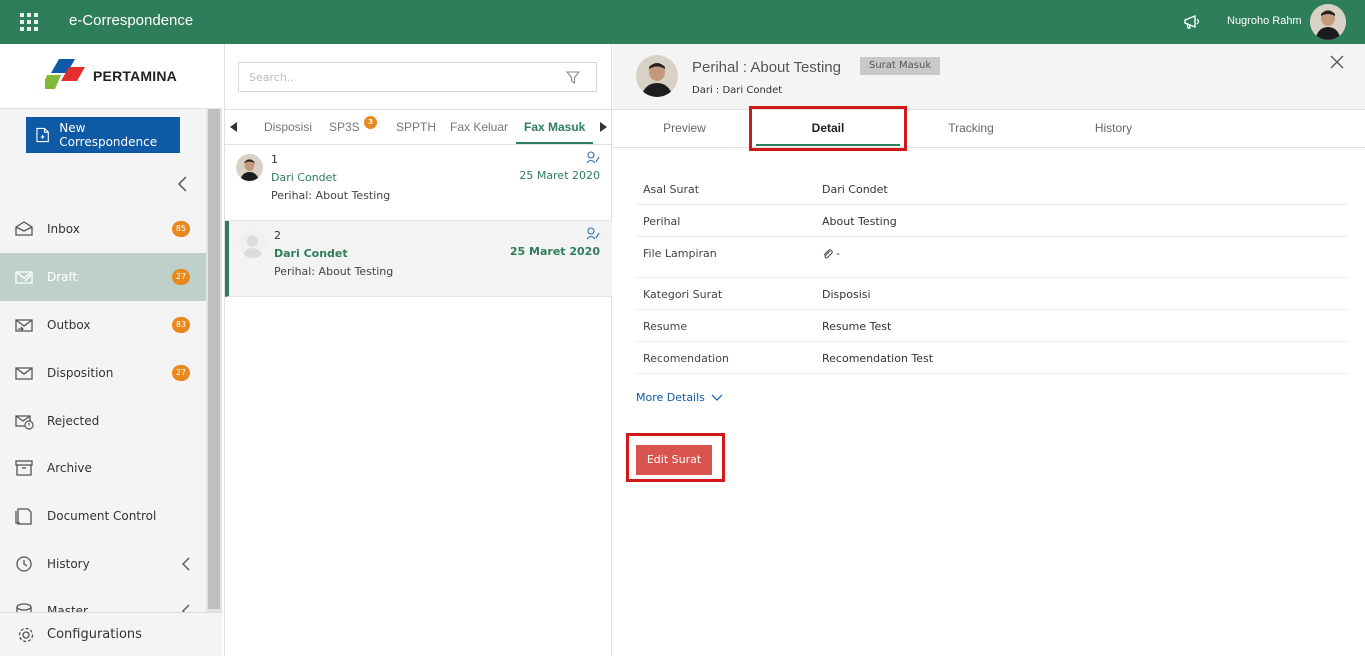 This screenshot has height=656, width=1365. Describe the element at coordinates (1113, 128) in the screenshot. I see `tab-history: History` at that location.